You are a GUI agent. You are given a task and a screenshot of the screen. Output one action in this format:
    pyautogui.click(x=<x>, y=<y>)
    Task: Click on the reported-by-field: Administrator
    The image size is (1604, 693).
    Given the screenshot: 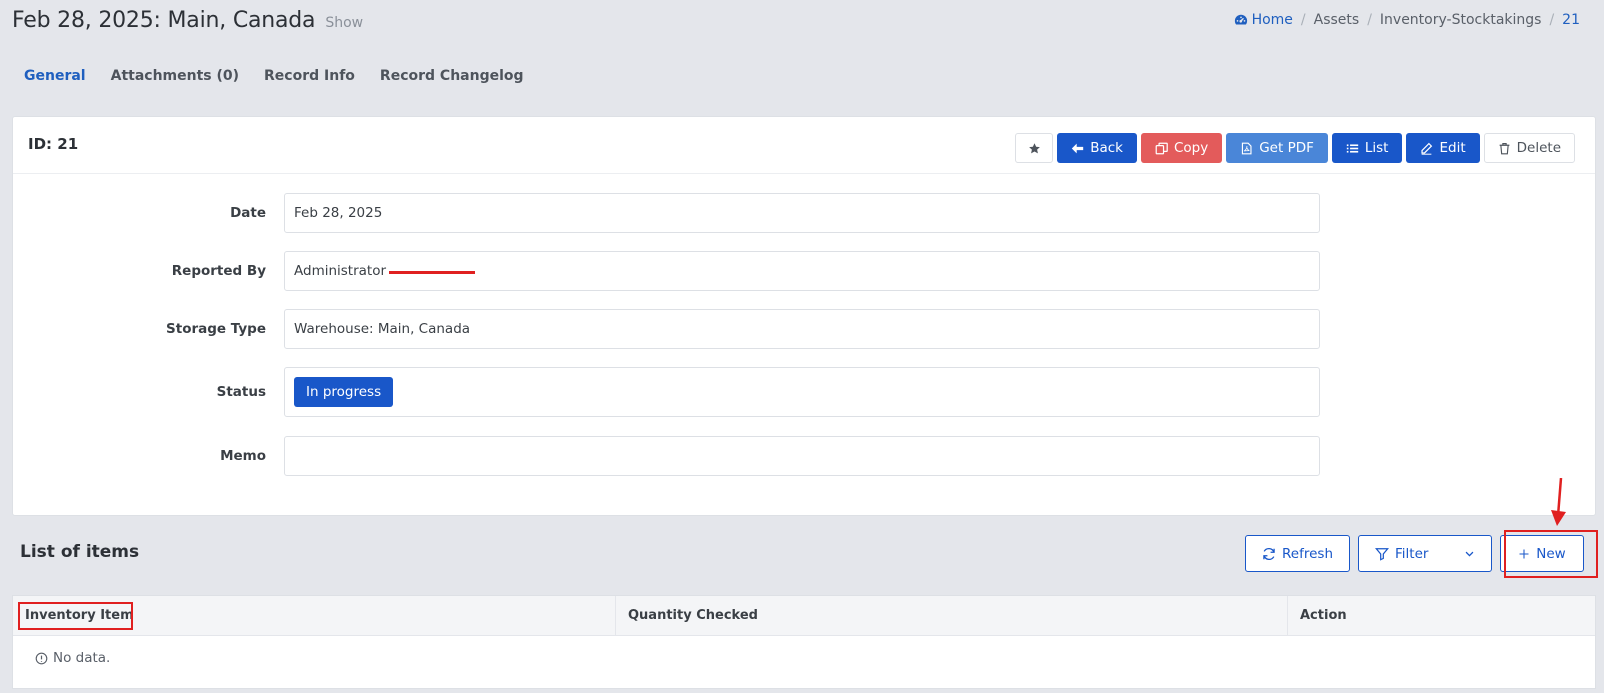 What is the action you would take?
    pyautogui.click(x=802, y=271)
    